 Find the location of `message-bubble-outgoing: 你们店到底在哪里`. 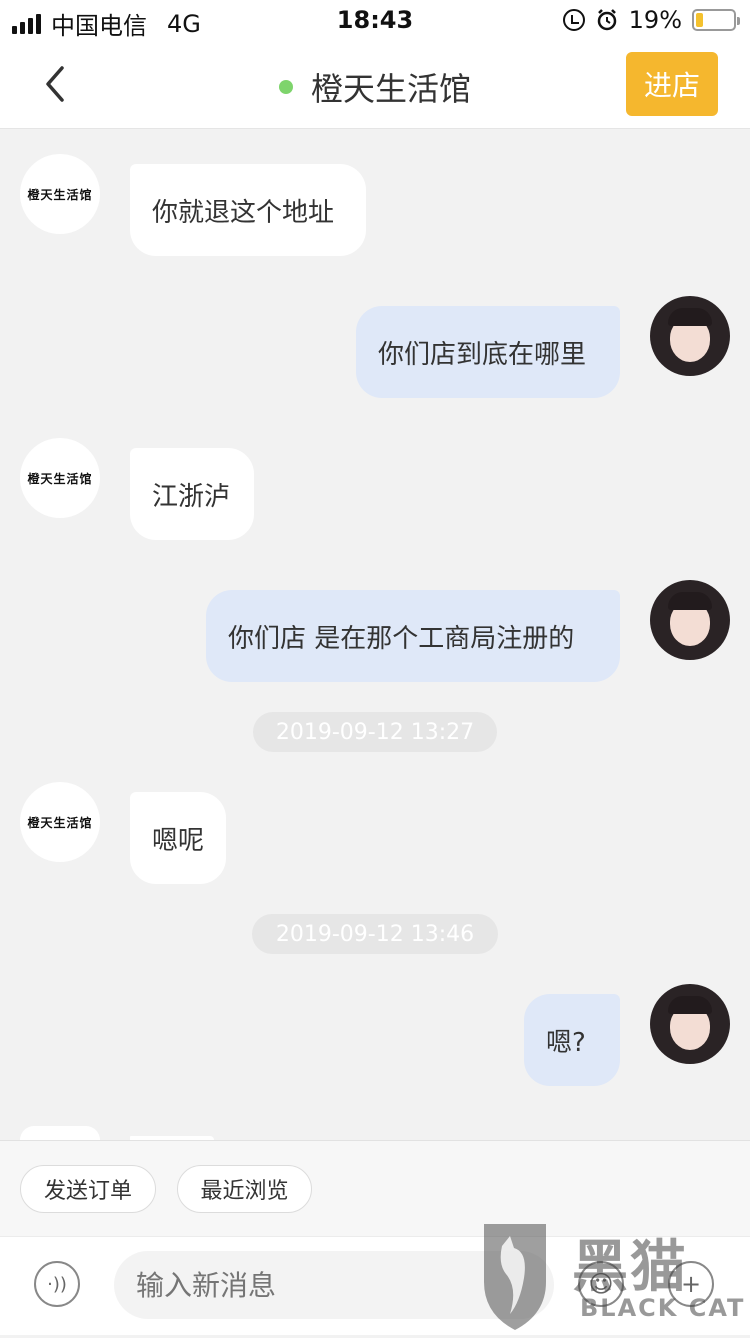

message-bubble-outgoing: 你们店到底在哪里 is located at coordinates (488, 352).